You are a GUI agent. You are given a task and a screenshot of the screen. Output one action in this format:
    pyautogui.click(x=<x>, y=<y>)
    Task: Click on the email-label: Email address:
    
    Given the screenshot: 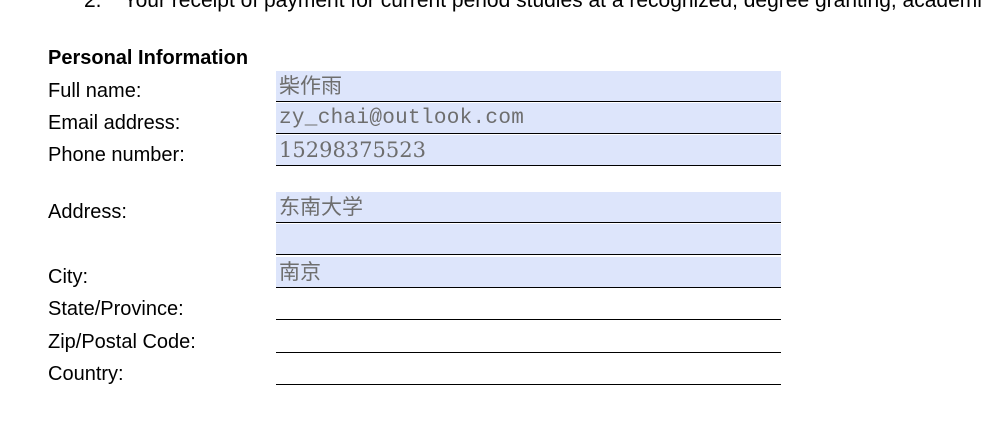 What is the action you would take?
    pyautogui.click(x=114, y=123)
    